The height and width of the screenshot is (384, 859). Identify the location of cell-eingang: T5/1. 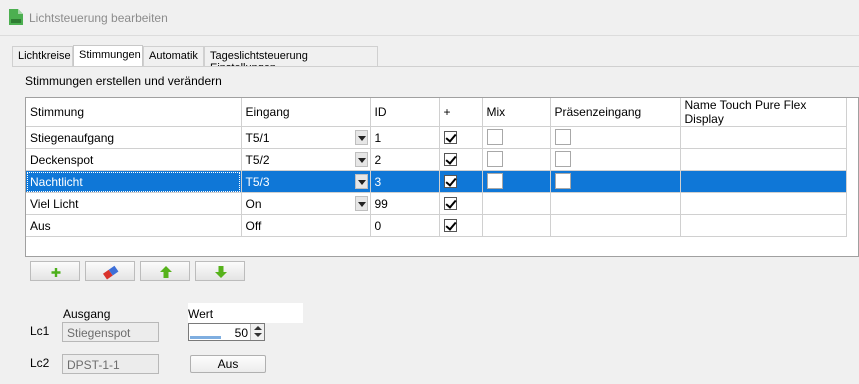
(306, 137).